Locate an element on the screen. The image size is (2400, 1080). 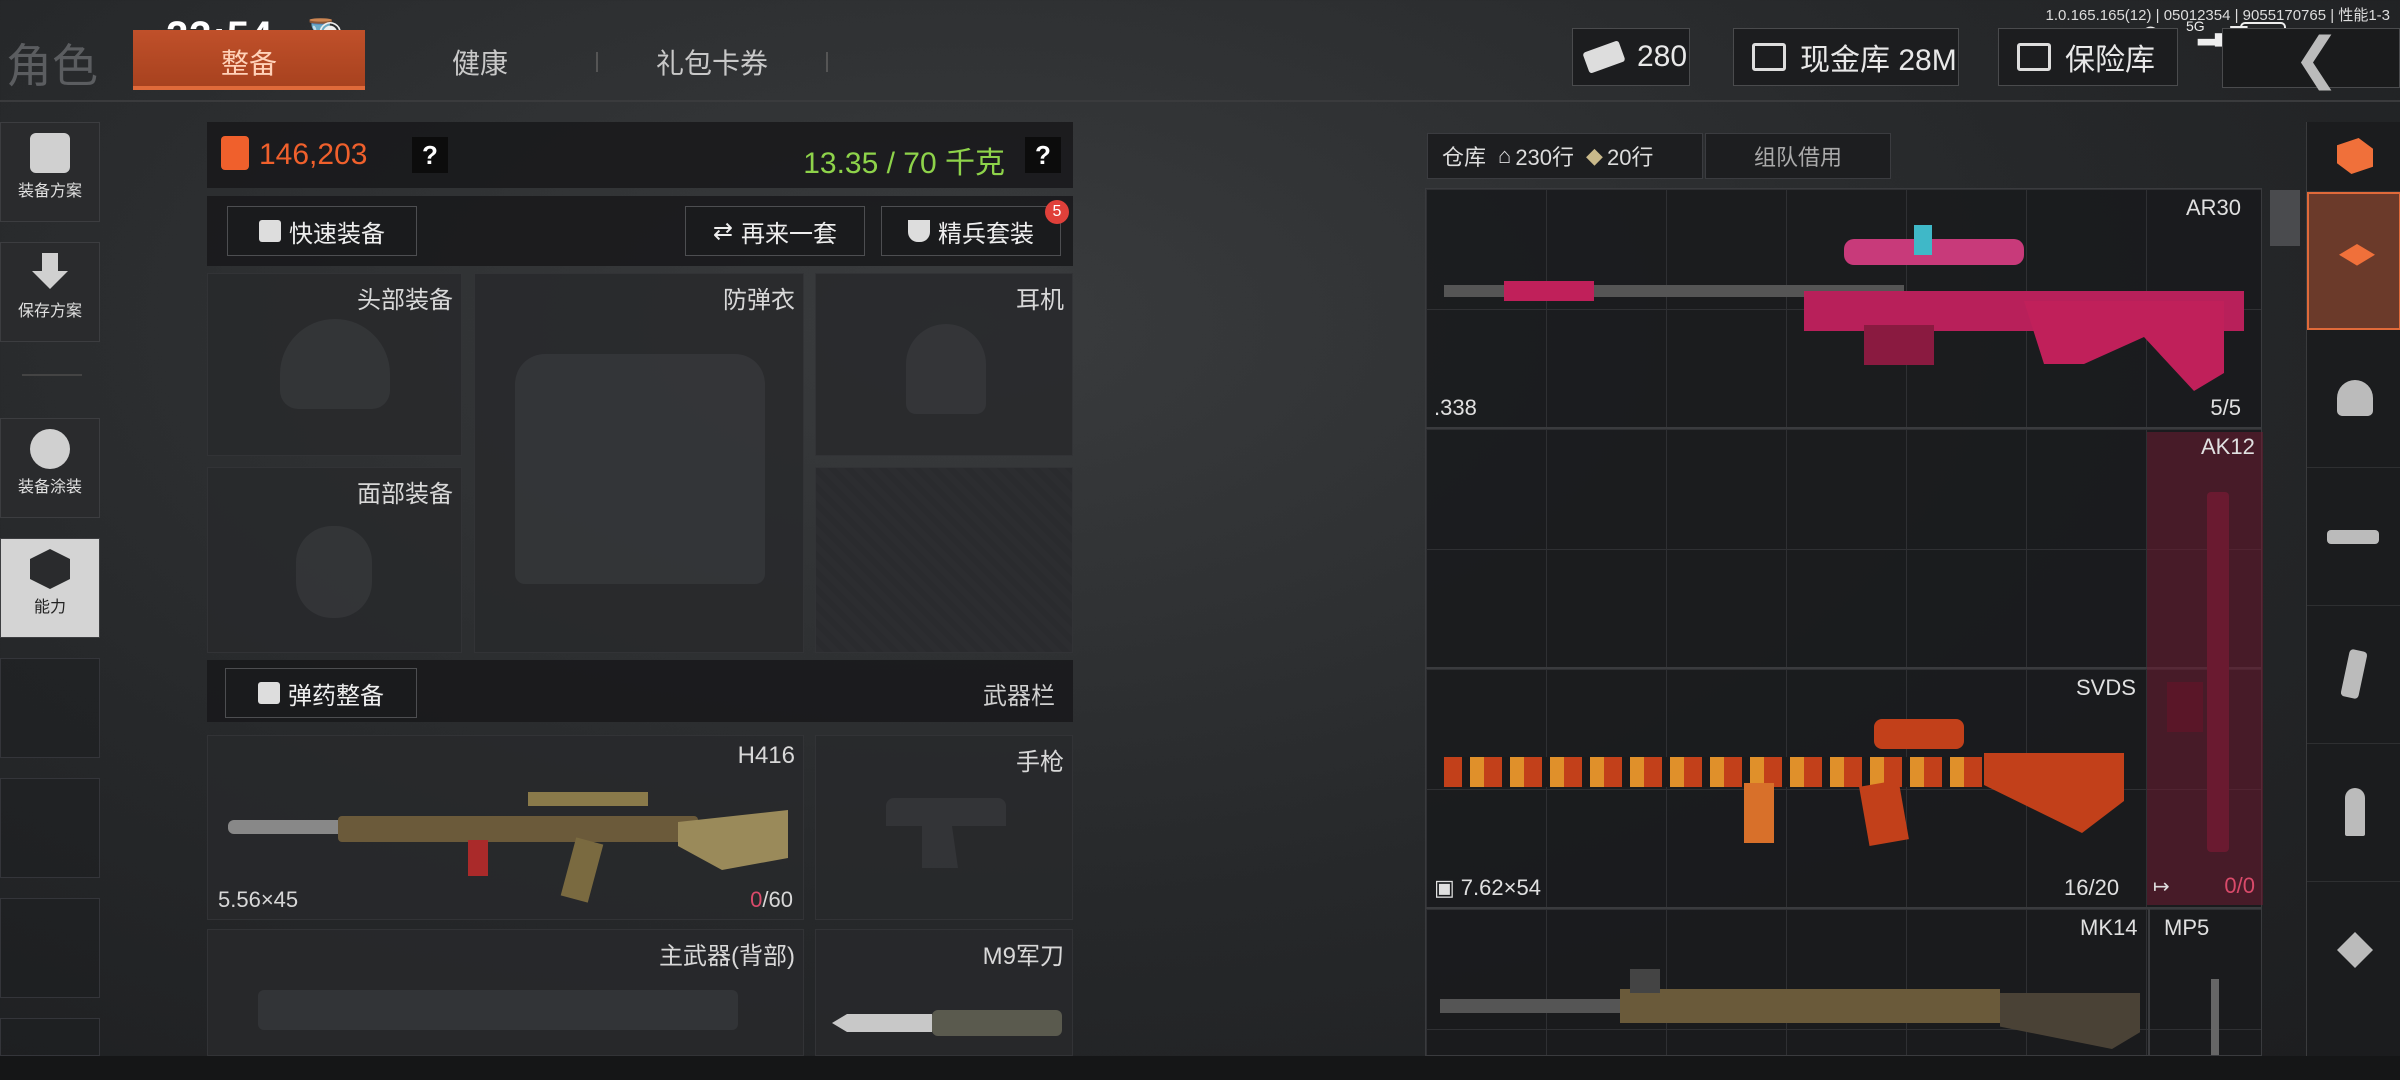
headset-icon is located at coordinates (946, 369).